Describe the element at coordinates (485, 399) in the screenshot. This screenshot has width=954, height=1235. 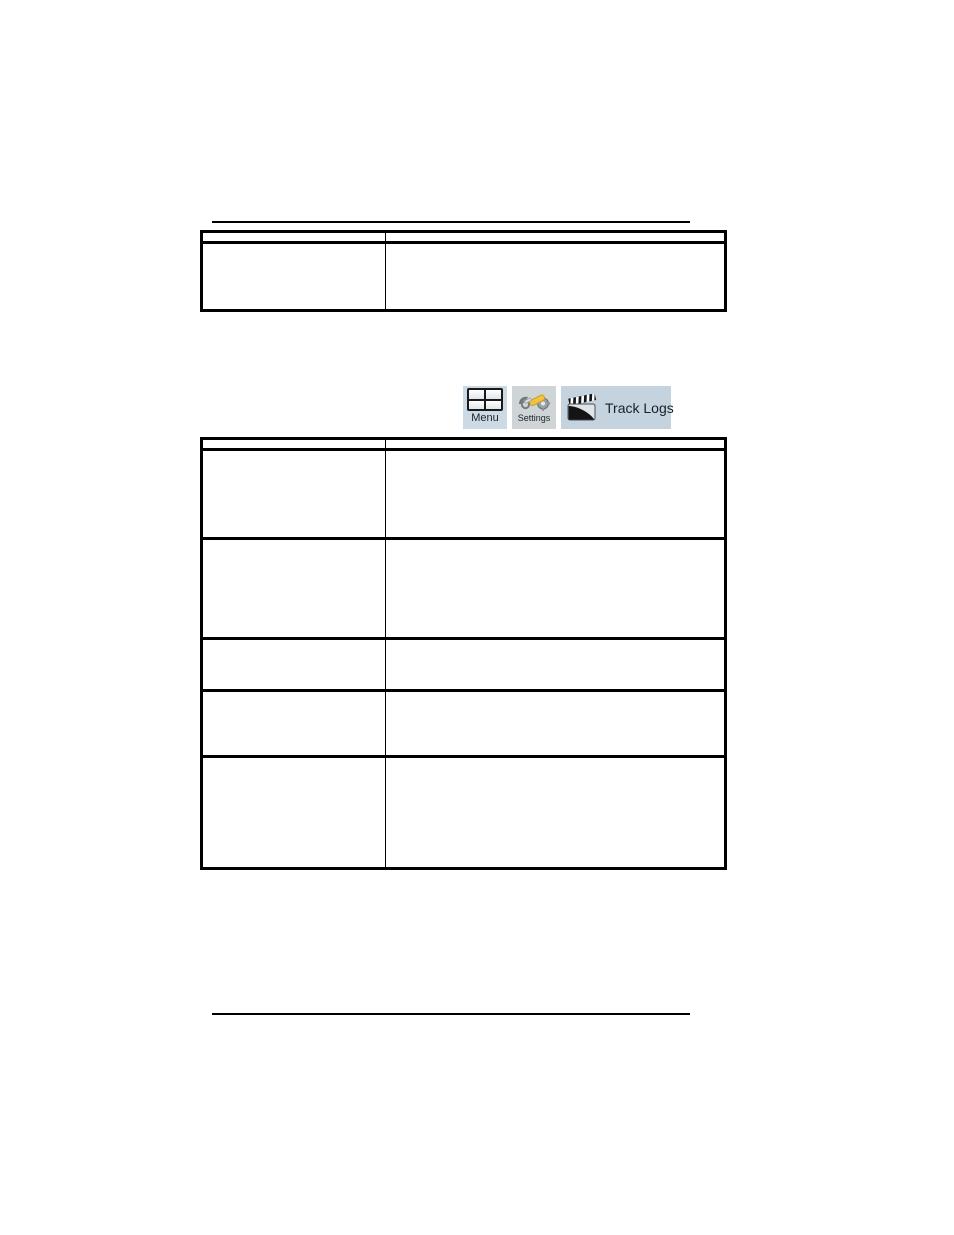
I see `grid-menu-icon` at that location.